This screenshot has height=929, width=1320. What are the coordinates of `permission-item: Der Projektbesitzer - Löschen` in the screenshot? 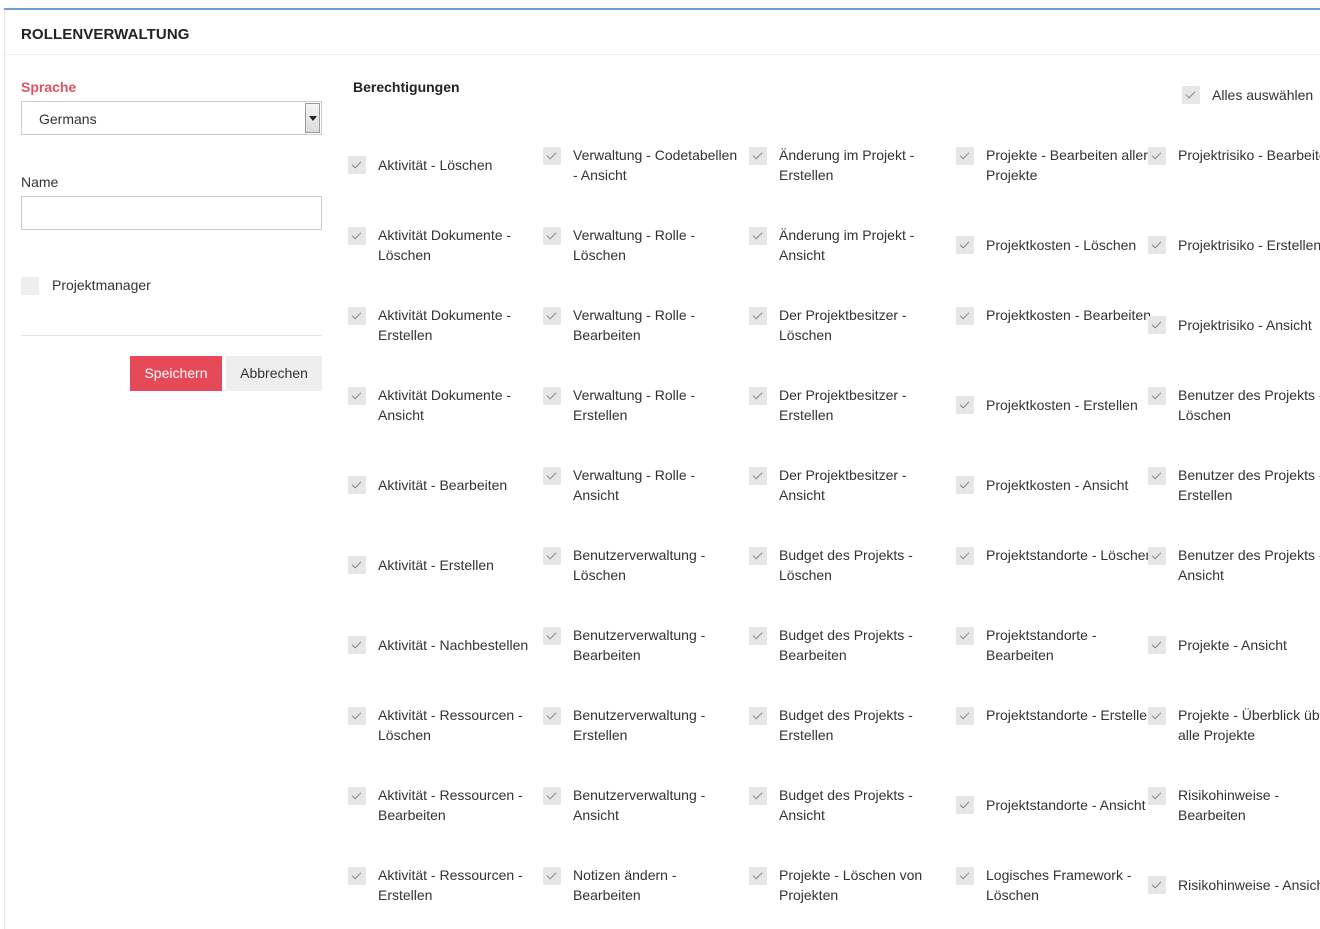 It's located at (852, 328).